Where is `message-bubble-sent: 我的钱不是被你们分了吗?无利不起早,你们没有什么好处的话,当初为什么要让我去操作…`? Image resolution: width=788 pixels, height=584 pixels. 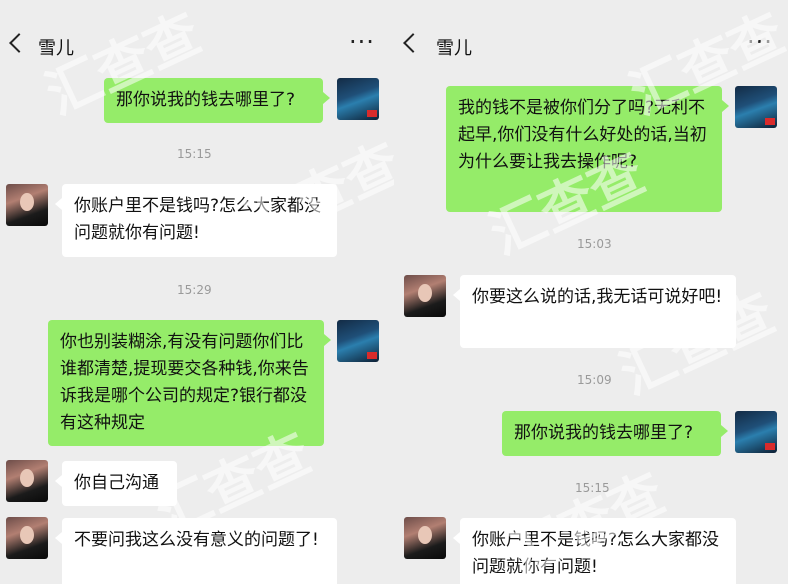
message-bubble-sent: 我的钱不是被你们分了吗?无利不起早,你们没有什么好处的话,当初为什么要让我去操作… is located at coordinates (587, 149).